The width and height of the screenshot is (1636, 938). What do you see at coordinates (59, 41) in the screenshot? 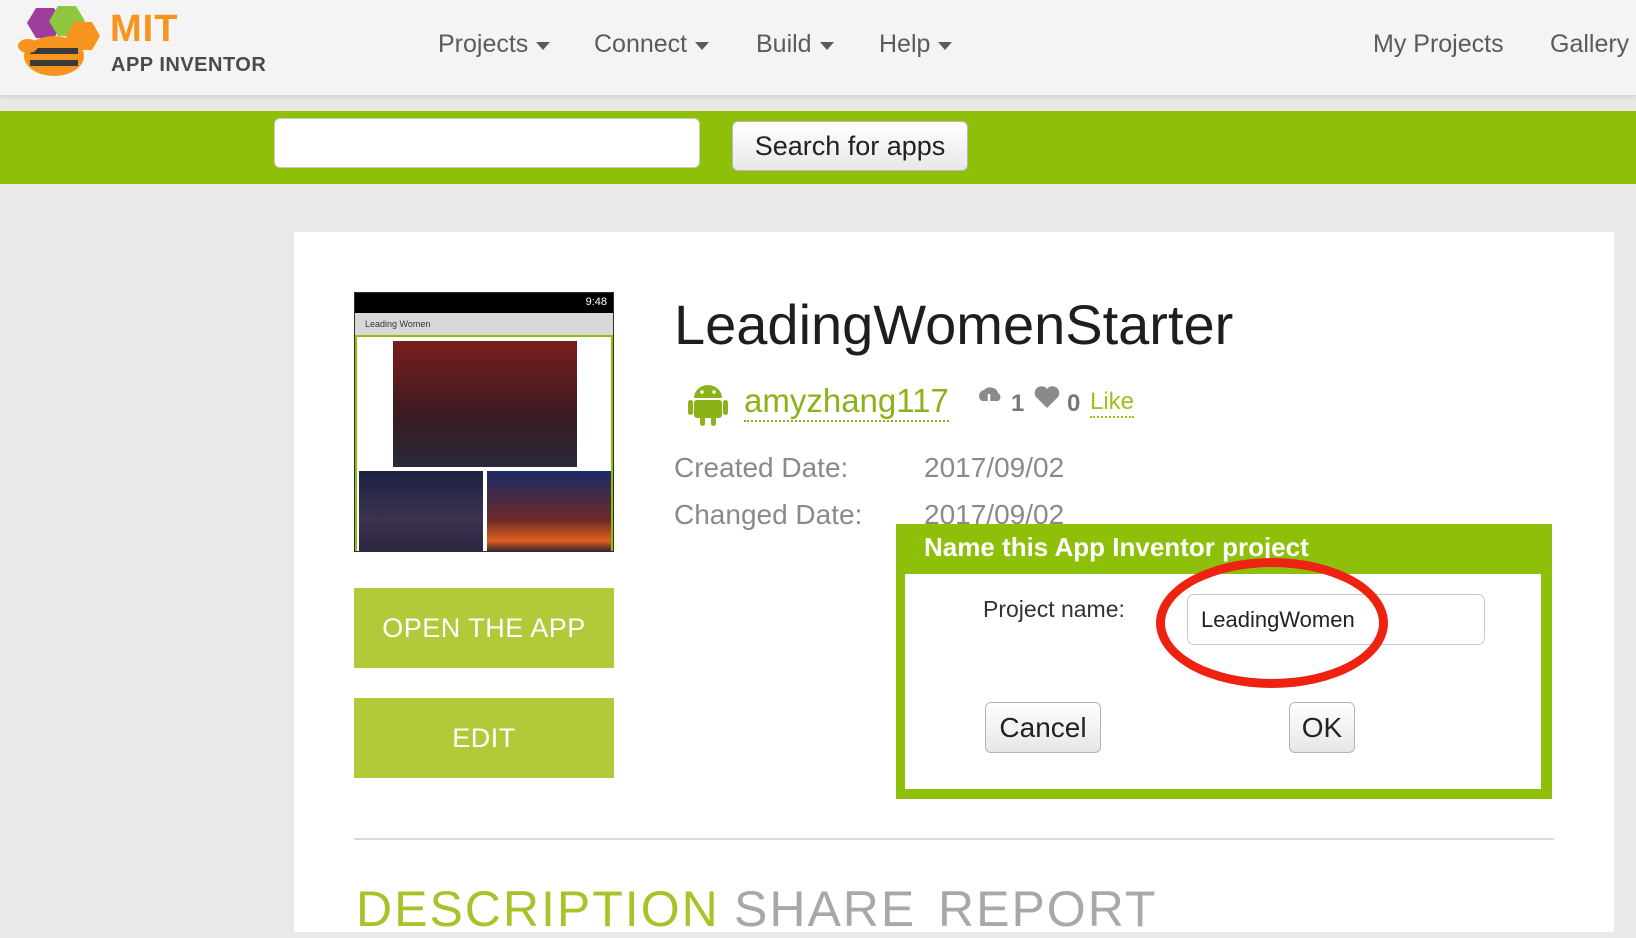
I see `bee-logo-icon` at bounding box center [59, 41].